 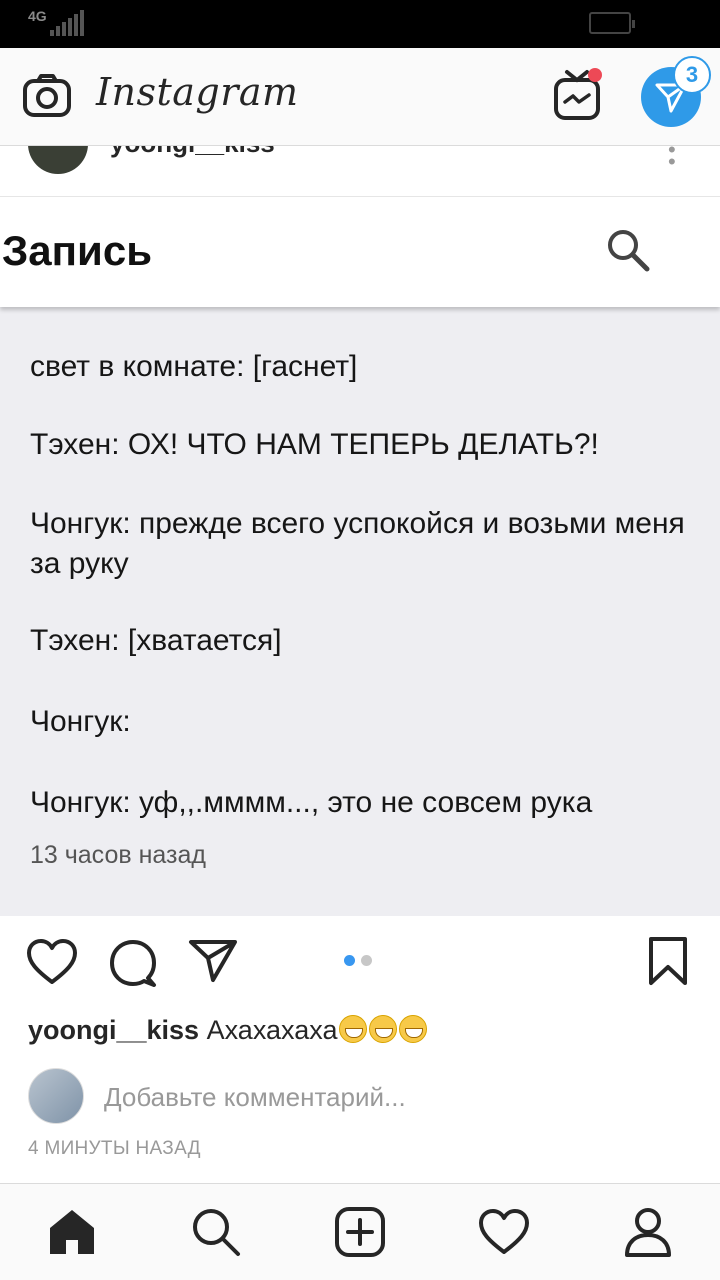 I want to click on status-bar: 4G, so click(x=360, y=24).